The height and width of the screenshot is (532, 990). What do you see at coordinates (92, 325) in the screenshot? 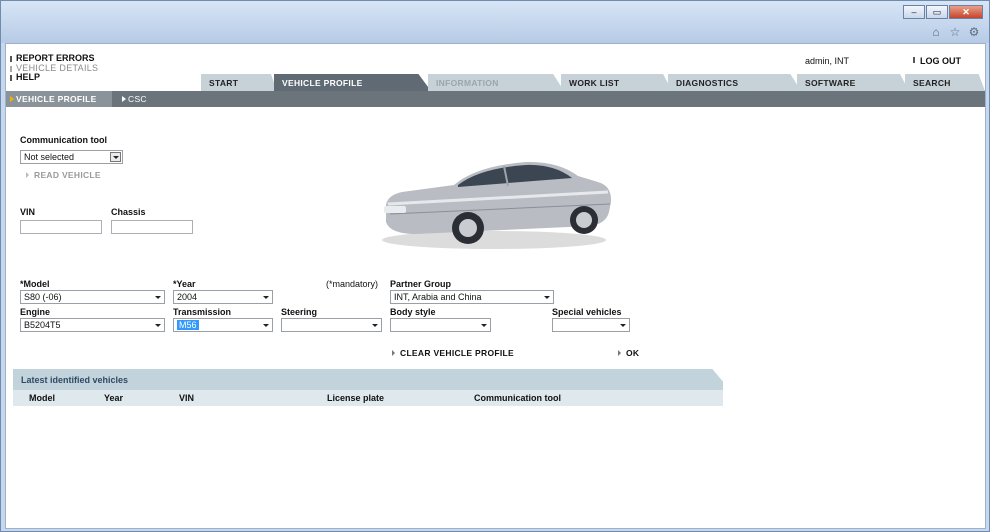
I see `engine-select: B5204T5` at bounding box center [92, 325].